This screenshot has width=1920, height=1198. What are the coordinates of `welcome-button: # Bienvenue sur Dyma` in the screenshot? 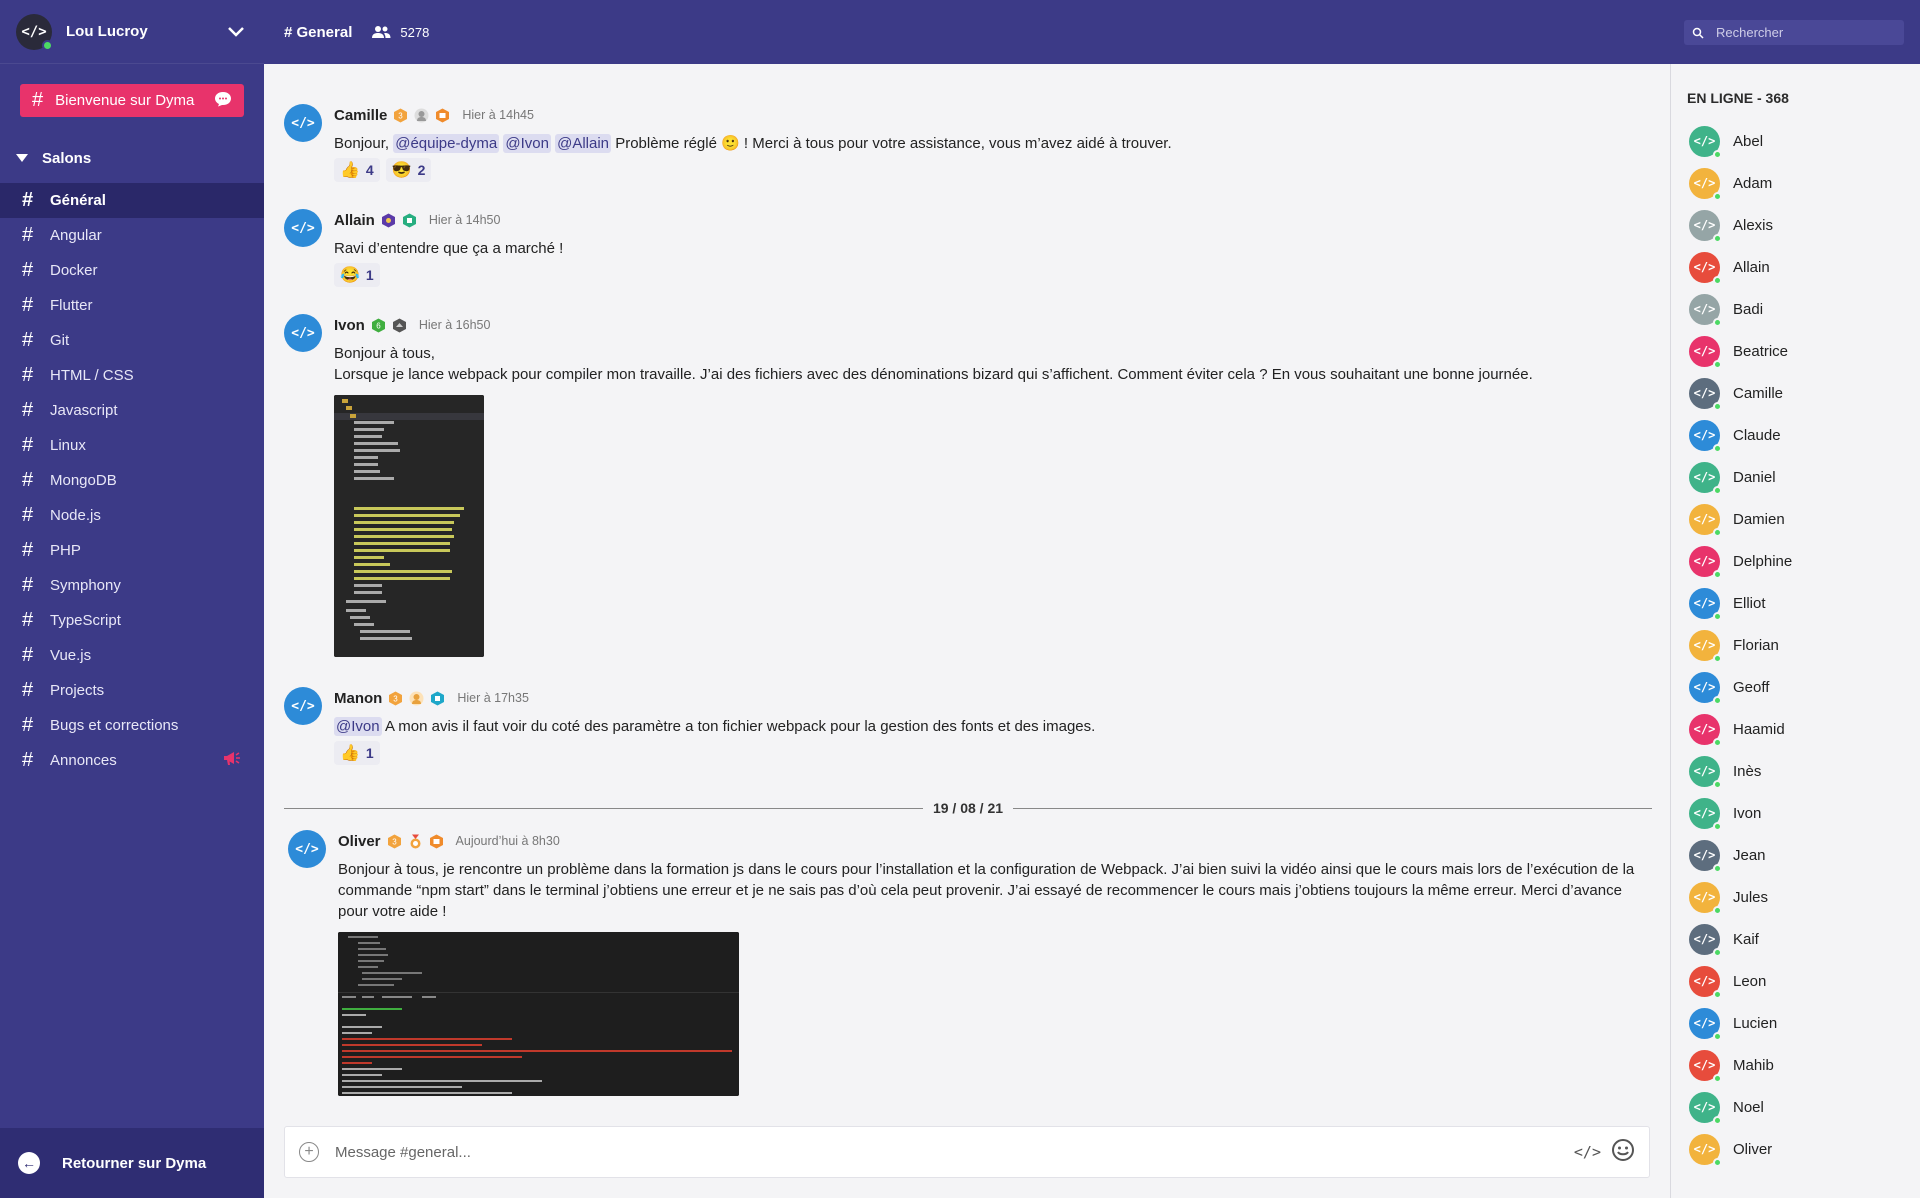 It's located at (132, 100).